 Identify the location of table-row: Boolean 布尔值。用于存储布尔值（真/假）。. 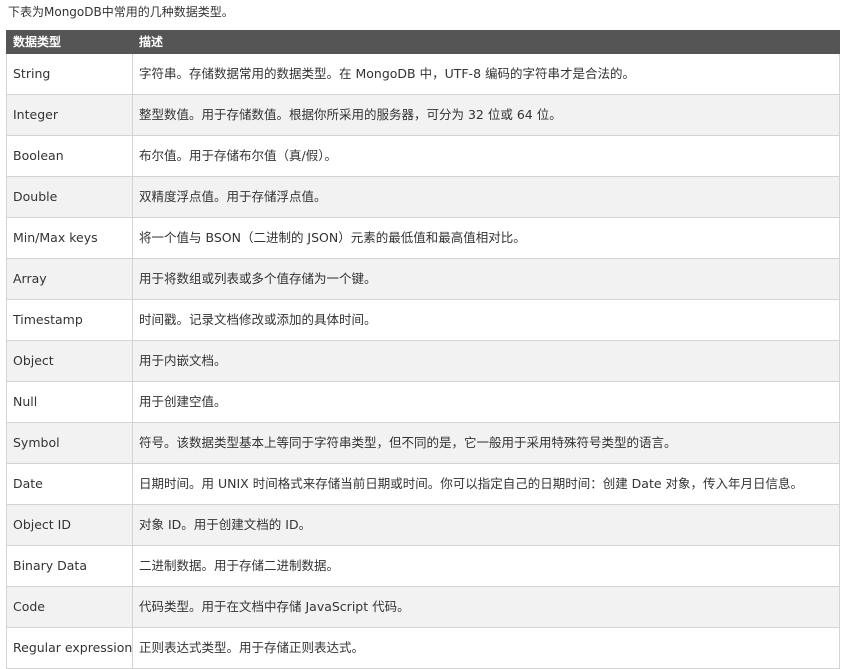
(423, 156).